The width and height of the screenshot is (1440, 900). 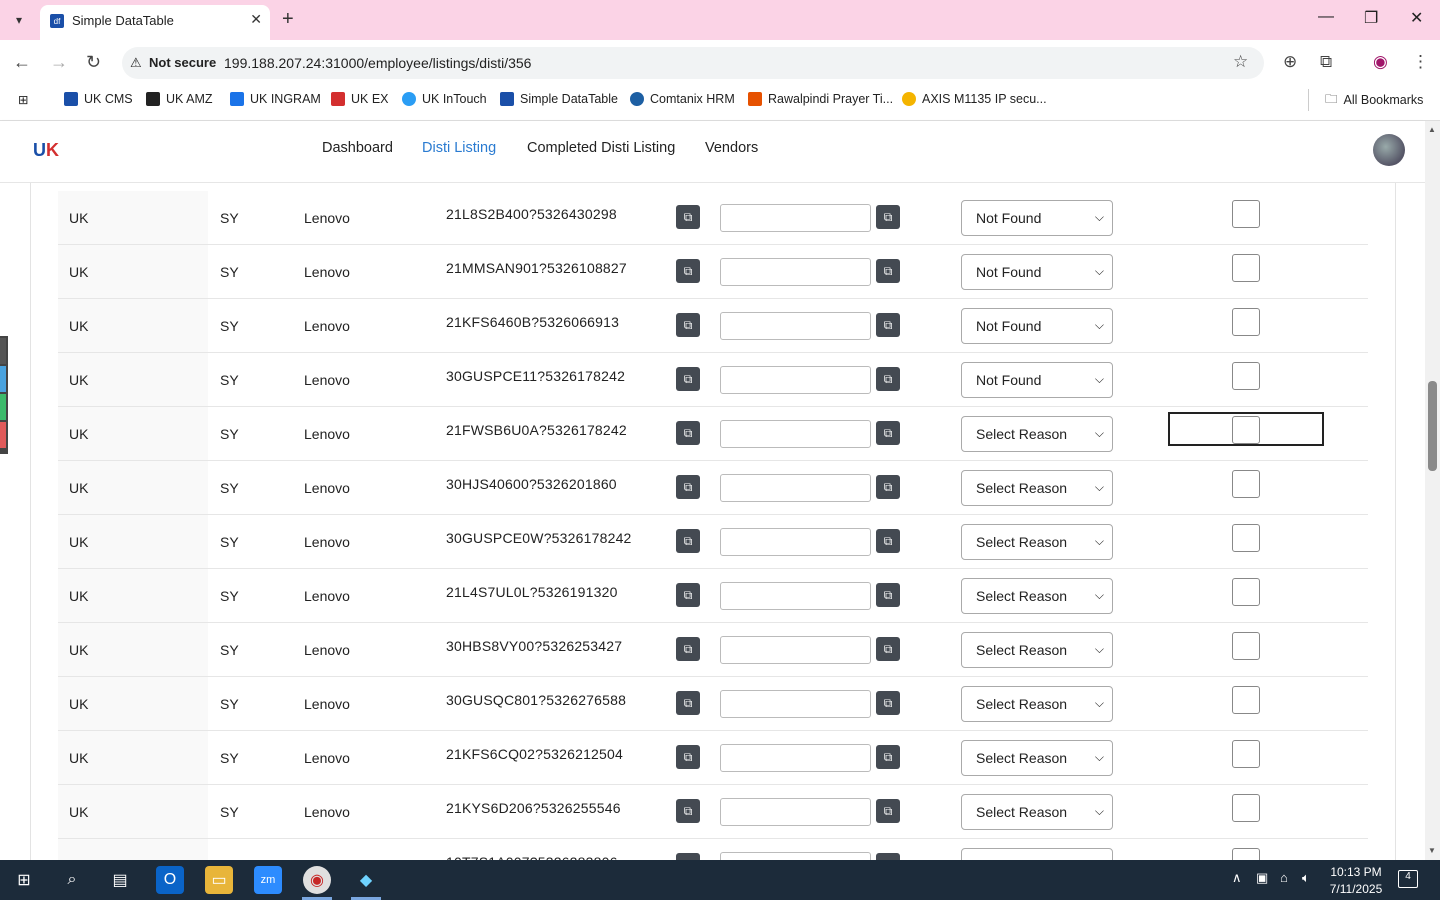 I want to click on new-tab-icon: +, so click(x=288, y=19).